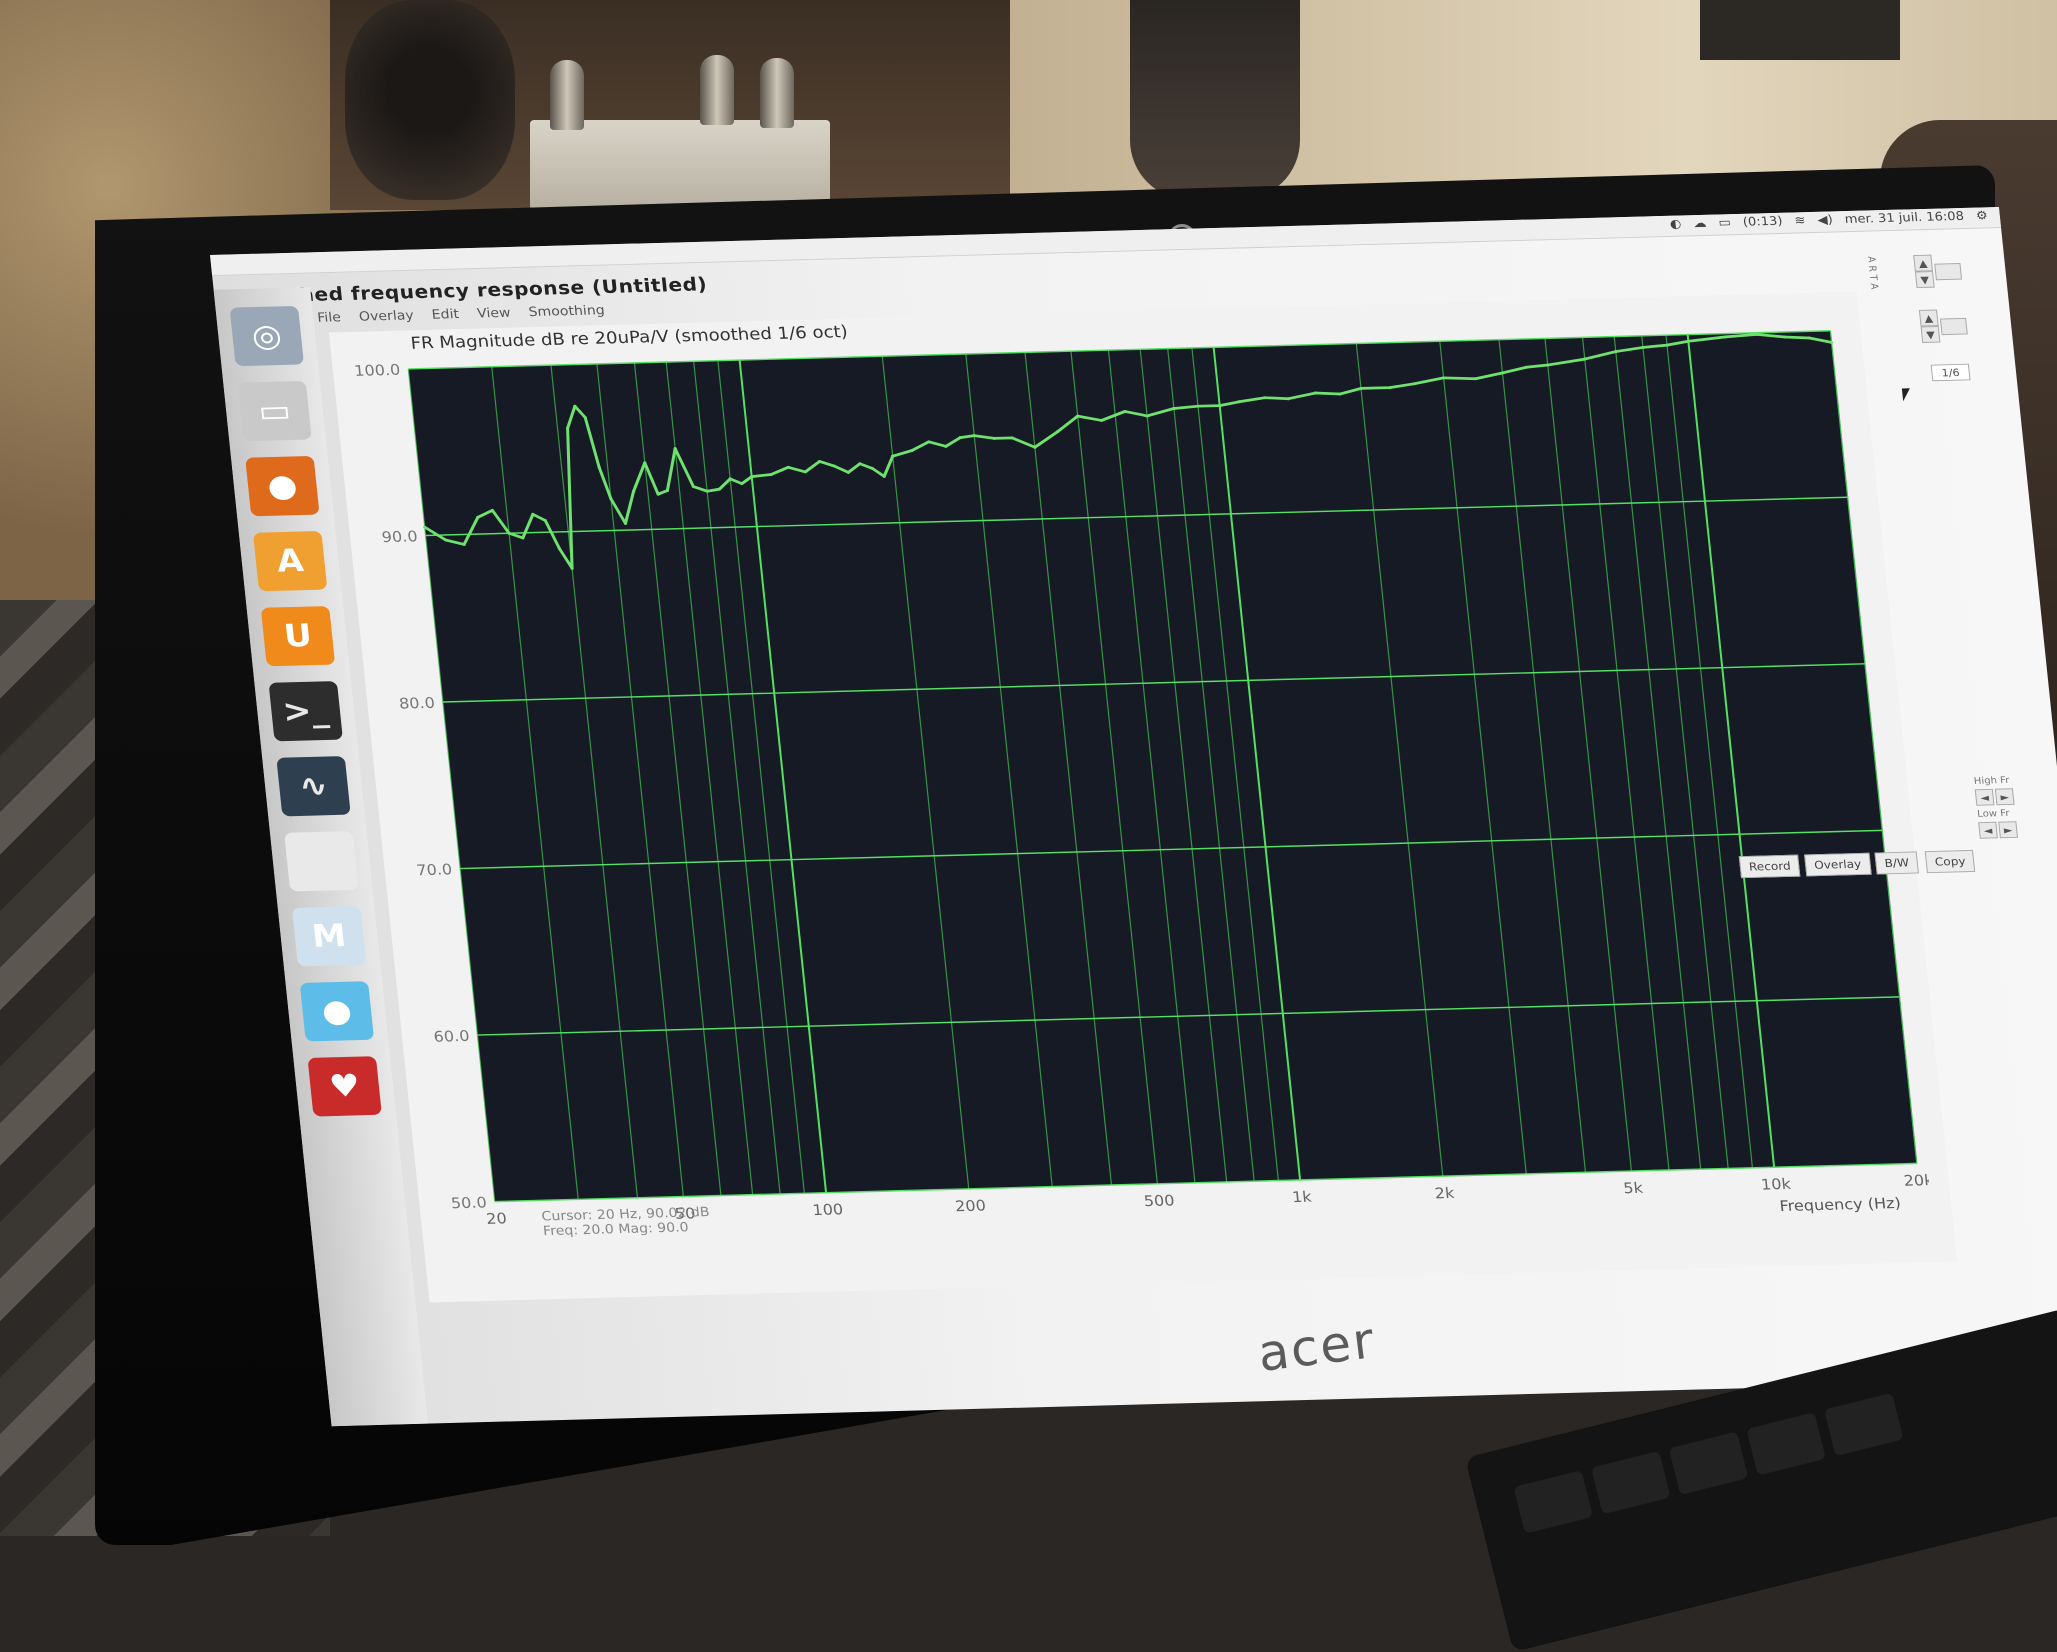 Image resolution: width=2057 pixels, height=1652 pixels. Describe the element at coordinates (1981, 216) in the screenshot. I see `gear-icon: ⚙` at that location.